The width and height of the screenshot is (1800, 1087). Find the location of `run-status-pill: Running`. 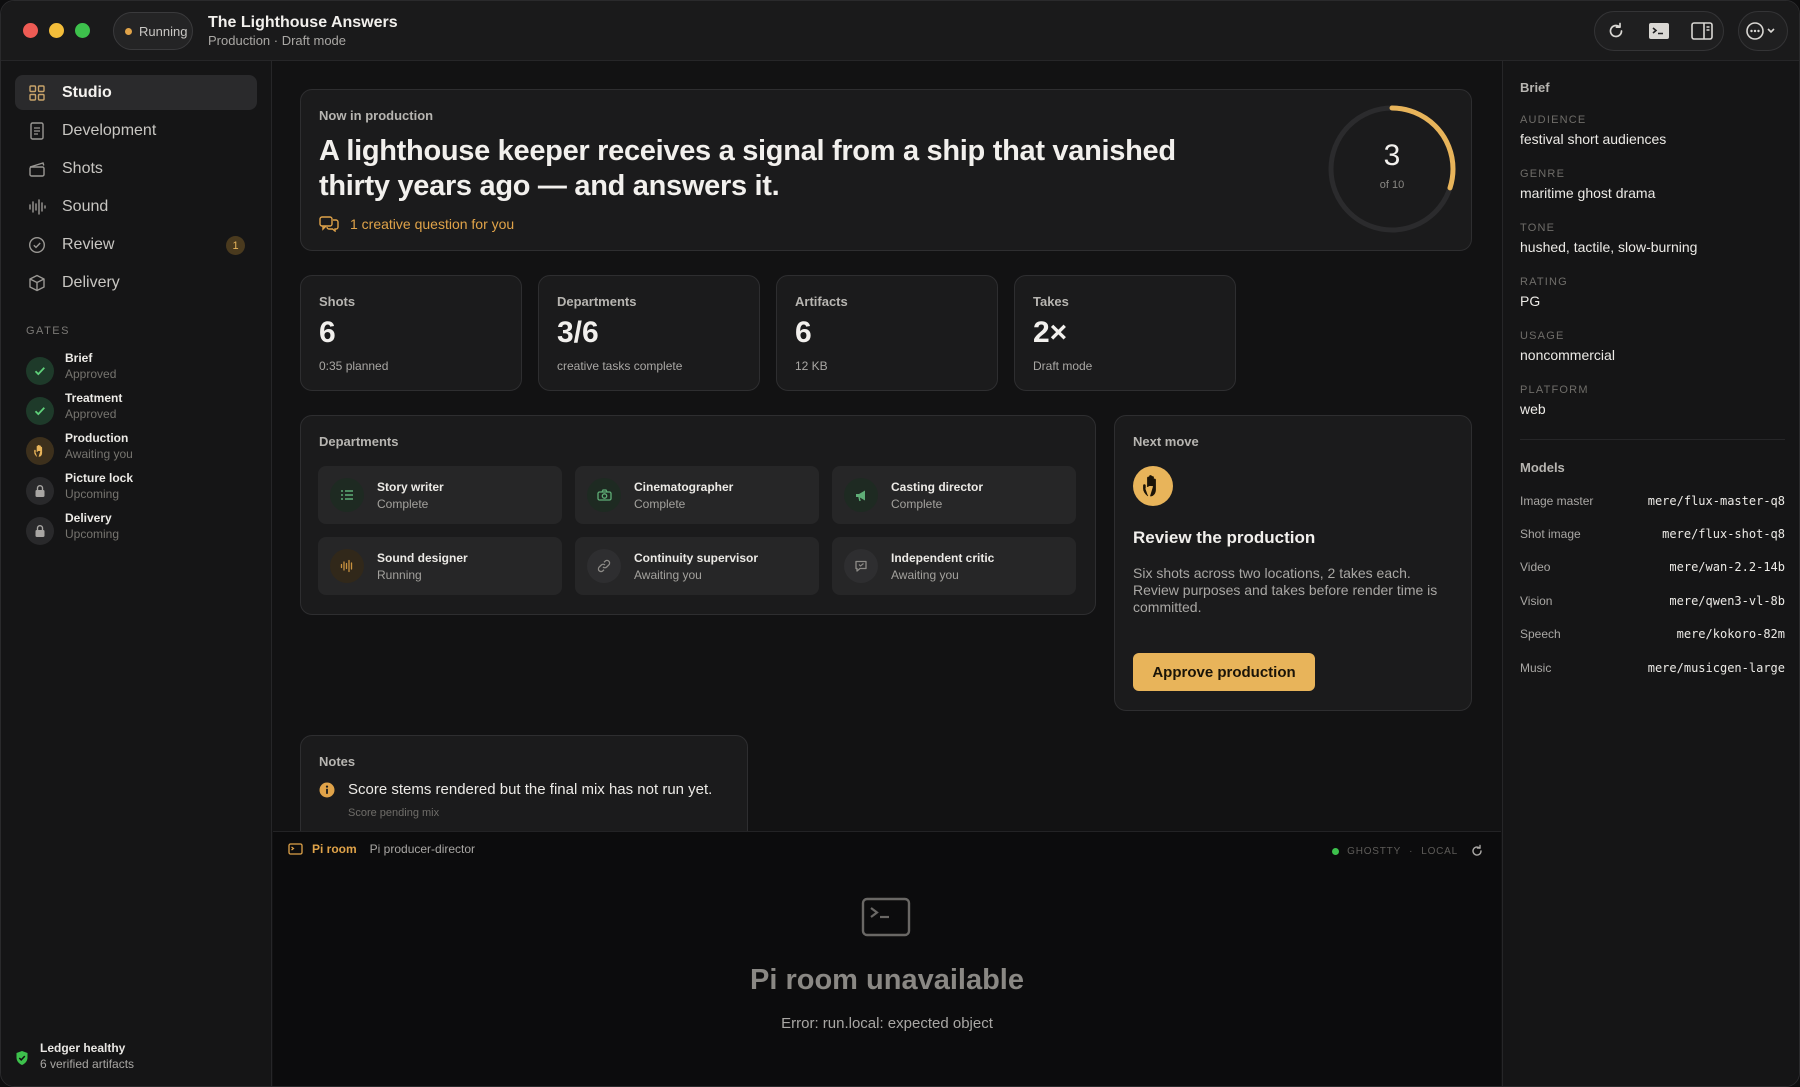

run-status-pill: Running is located at coordinates (153, 31).